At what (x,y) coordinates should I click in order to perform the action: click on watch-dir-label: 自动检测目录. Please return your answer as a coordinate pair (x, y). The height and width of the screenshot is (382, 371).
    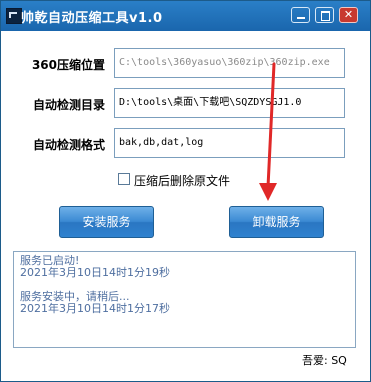
    Looking at the image, I should click on (68, 105).